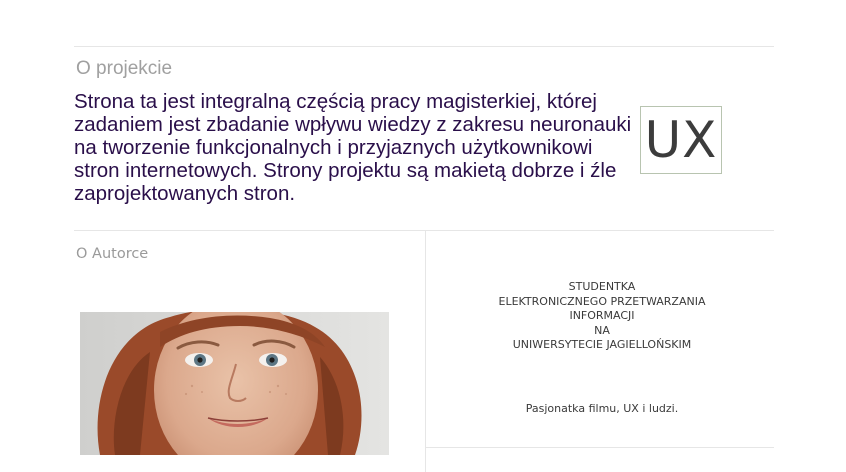  What do you see at coordinates (124, 68) in the screenshot?
I see `about-project-heading: O projekcie` at bounding box center [124, 68].